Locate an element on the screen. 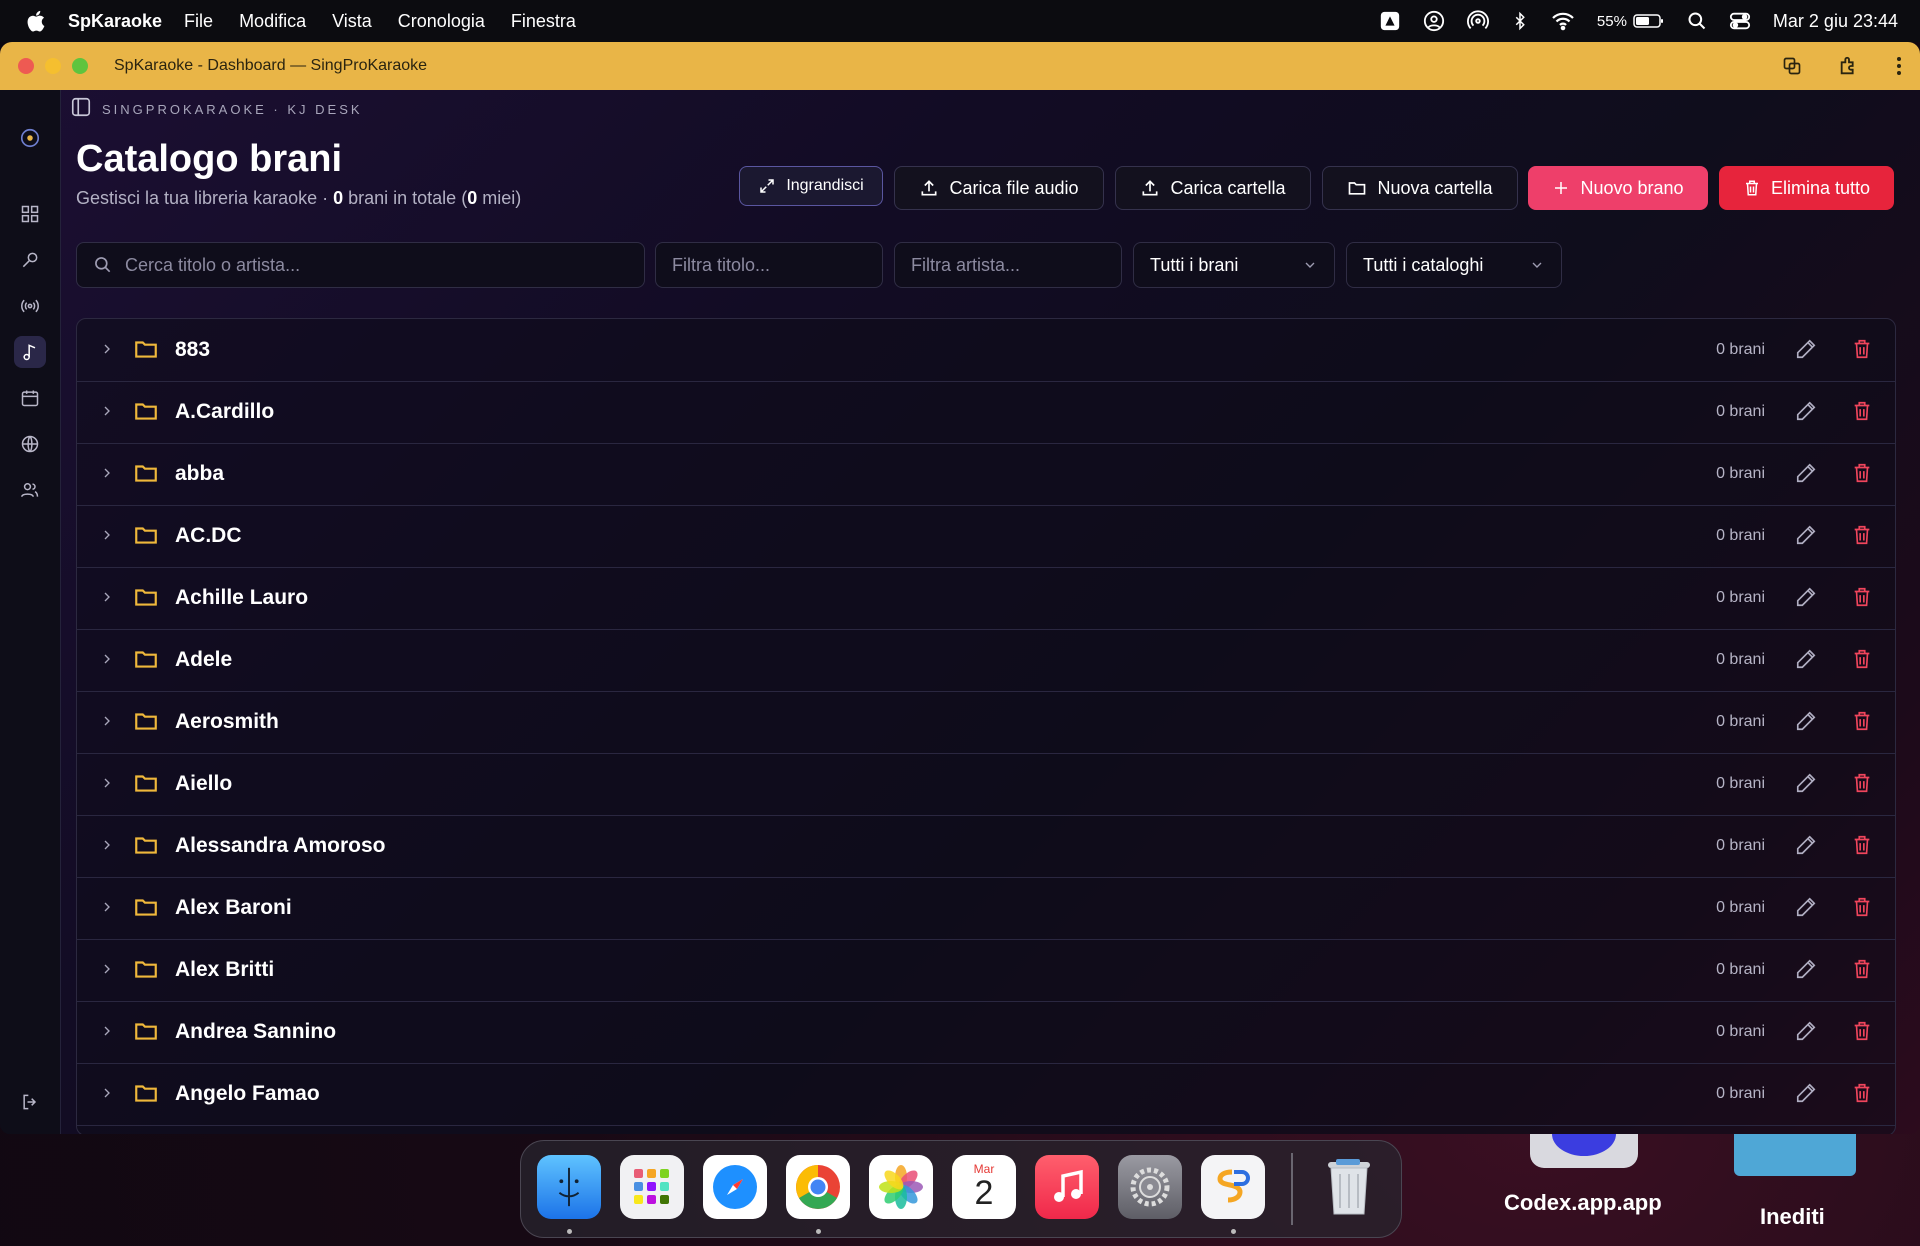 The width and height of the screenshot is (1920, 1246). safari-app-icon is located at coordinates (735, 1187).